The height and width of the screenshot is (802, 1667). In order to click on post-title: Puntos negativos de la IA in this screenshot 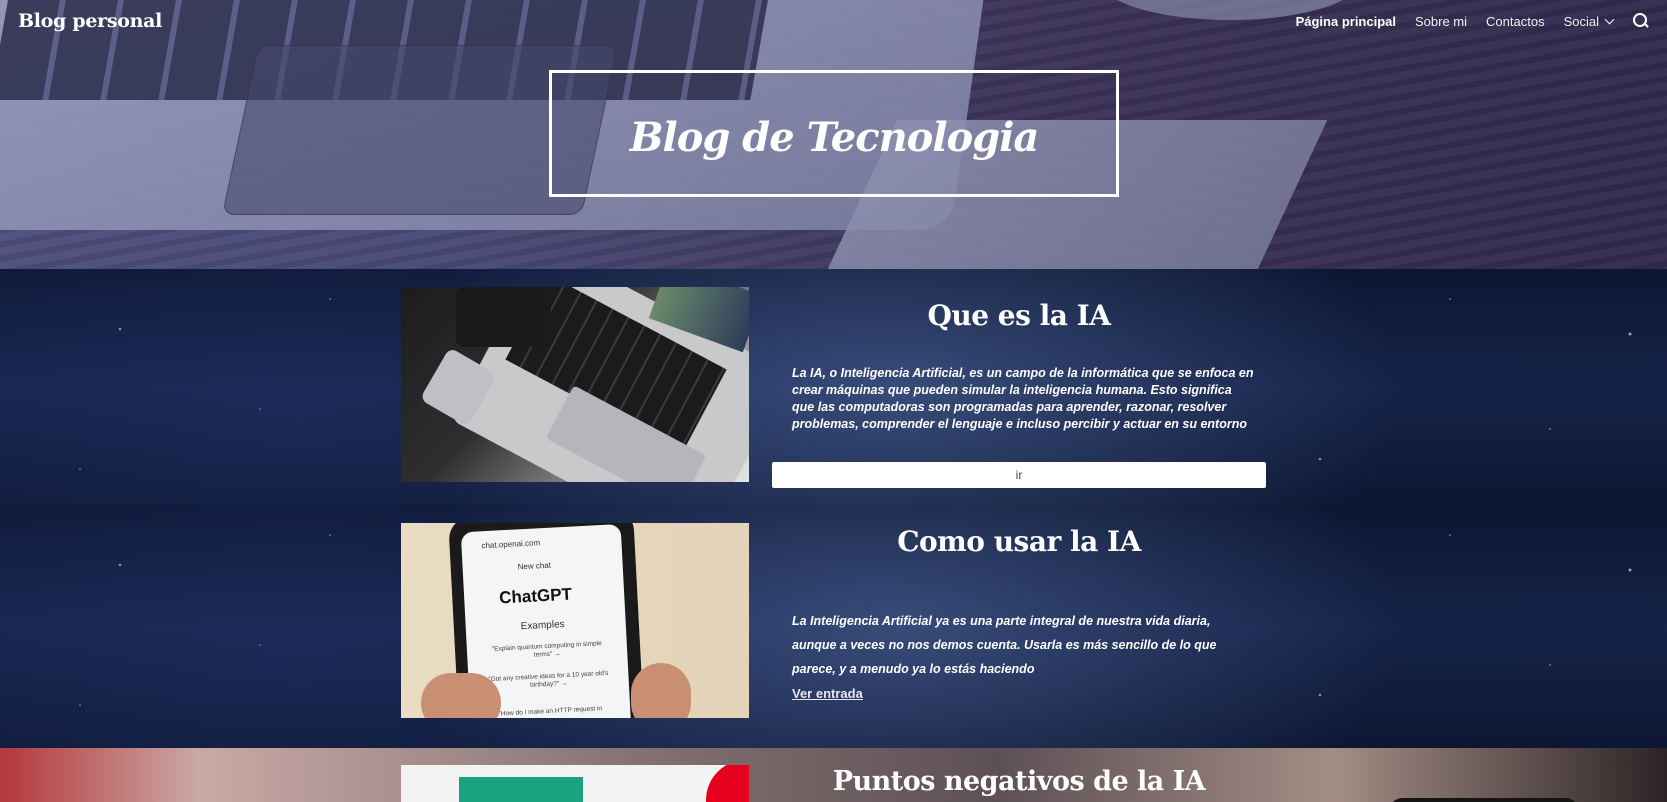, I will do `click(1019, 781)`.